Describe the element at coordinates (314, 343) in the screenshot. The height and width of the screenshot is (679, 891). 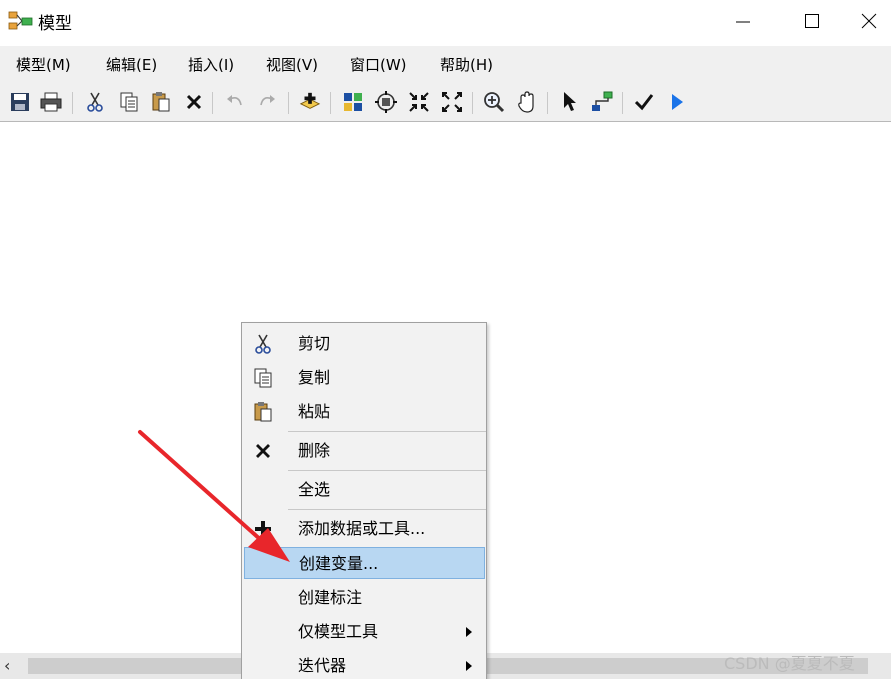
I see `menu-item-label: 剪切` at that location.